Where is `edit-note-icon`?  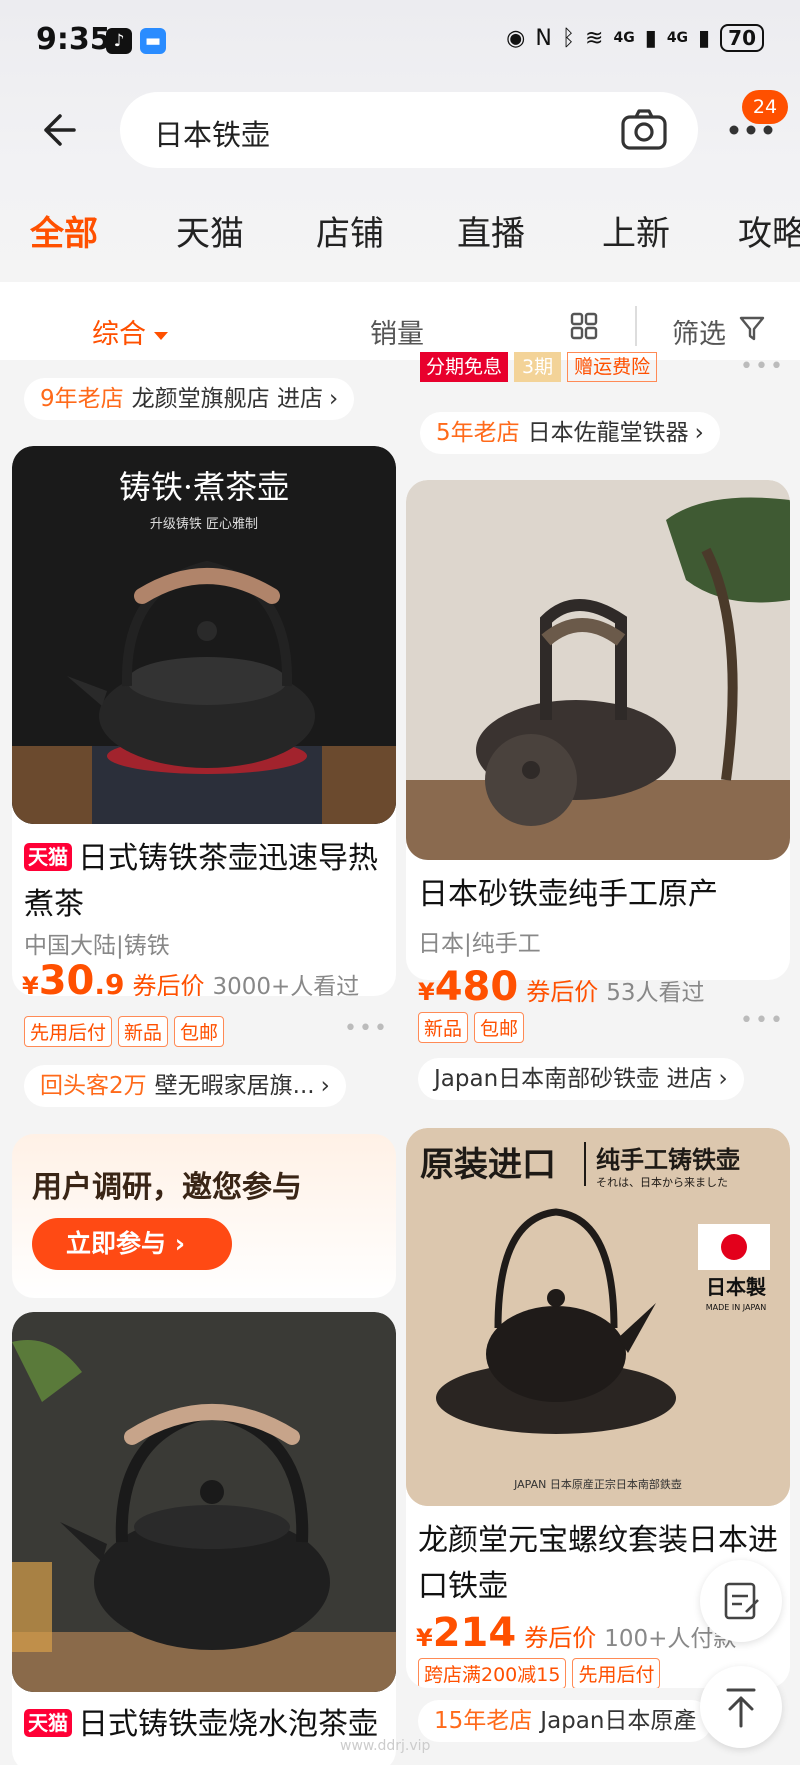
edit-note-icon is located at coordinates (741, 1601).